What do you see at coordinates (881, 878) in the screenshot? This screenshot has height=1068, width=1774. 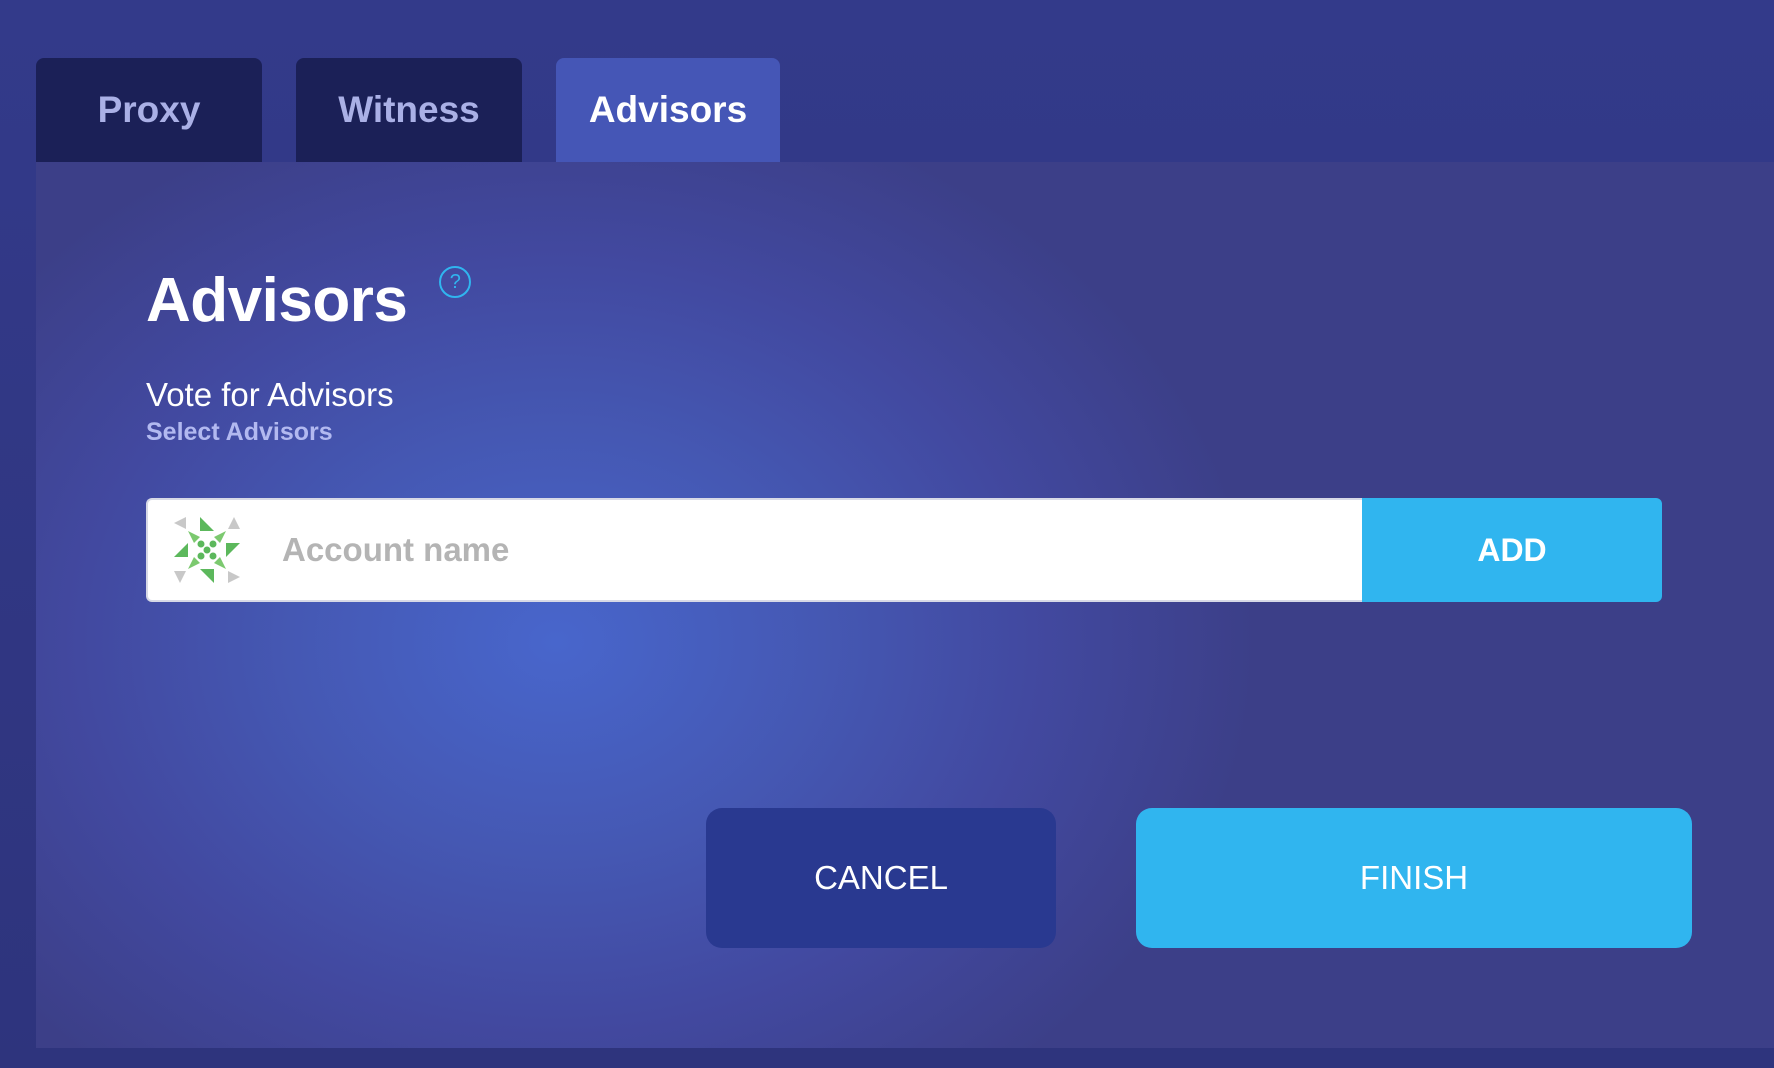 I see `cancel-button: CANCEL` at bounding box center [881, 878].